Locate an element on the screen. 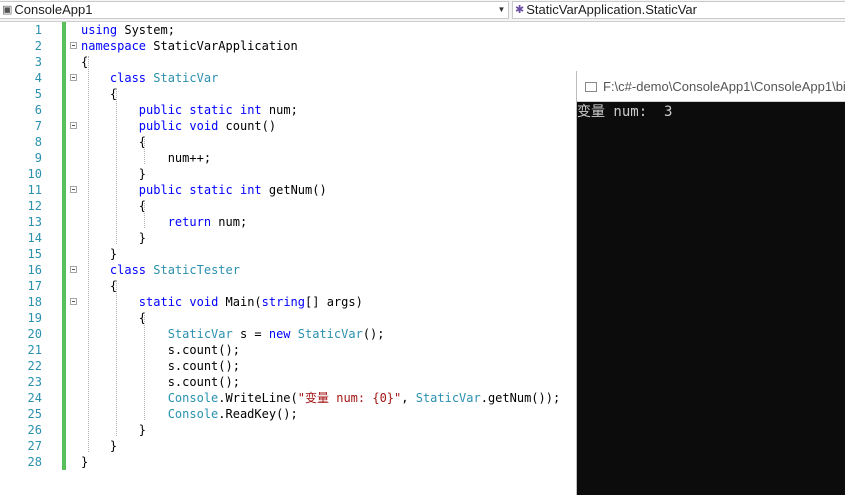  code-token: getNum() is located at coordinates (294, 190).